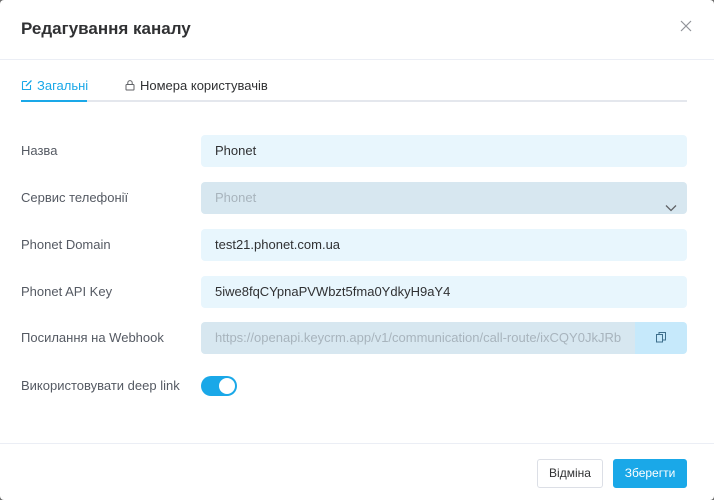 The width and height of the screenshot is (714, 500). What do you see at coordinates (204, 85) in the screenshot?
I see `tab-user-numbers-label: Номера користувачів` at bounding box center [204, 85].